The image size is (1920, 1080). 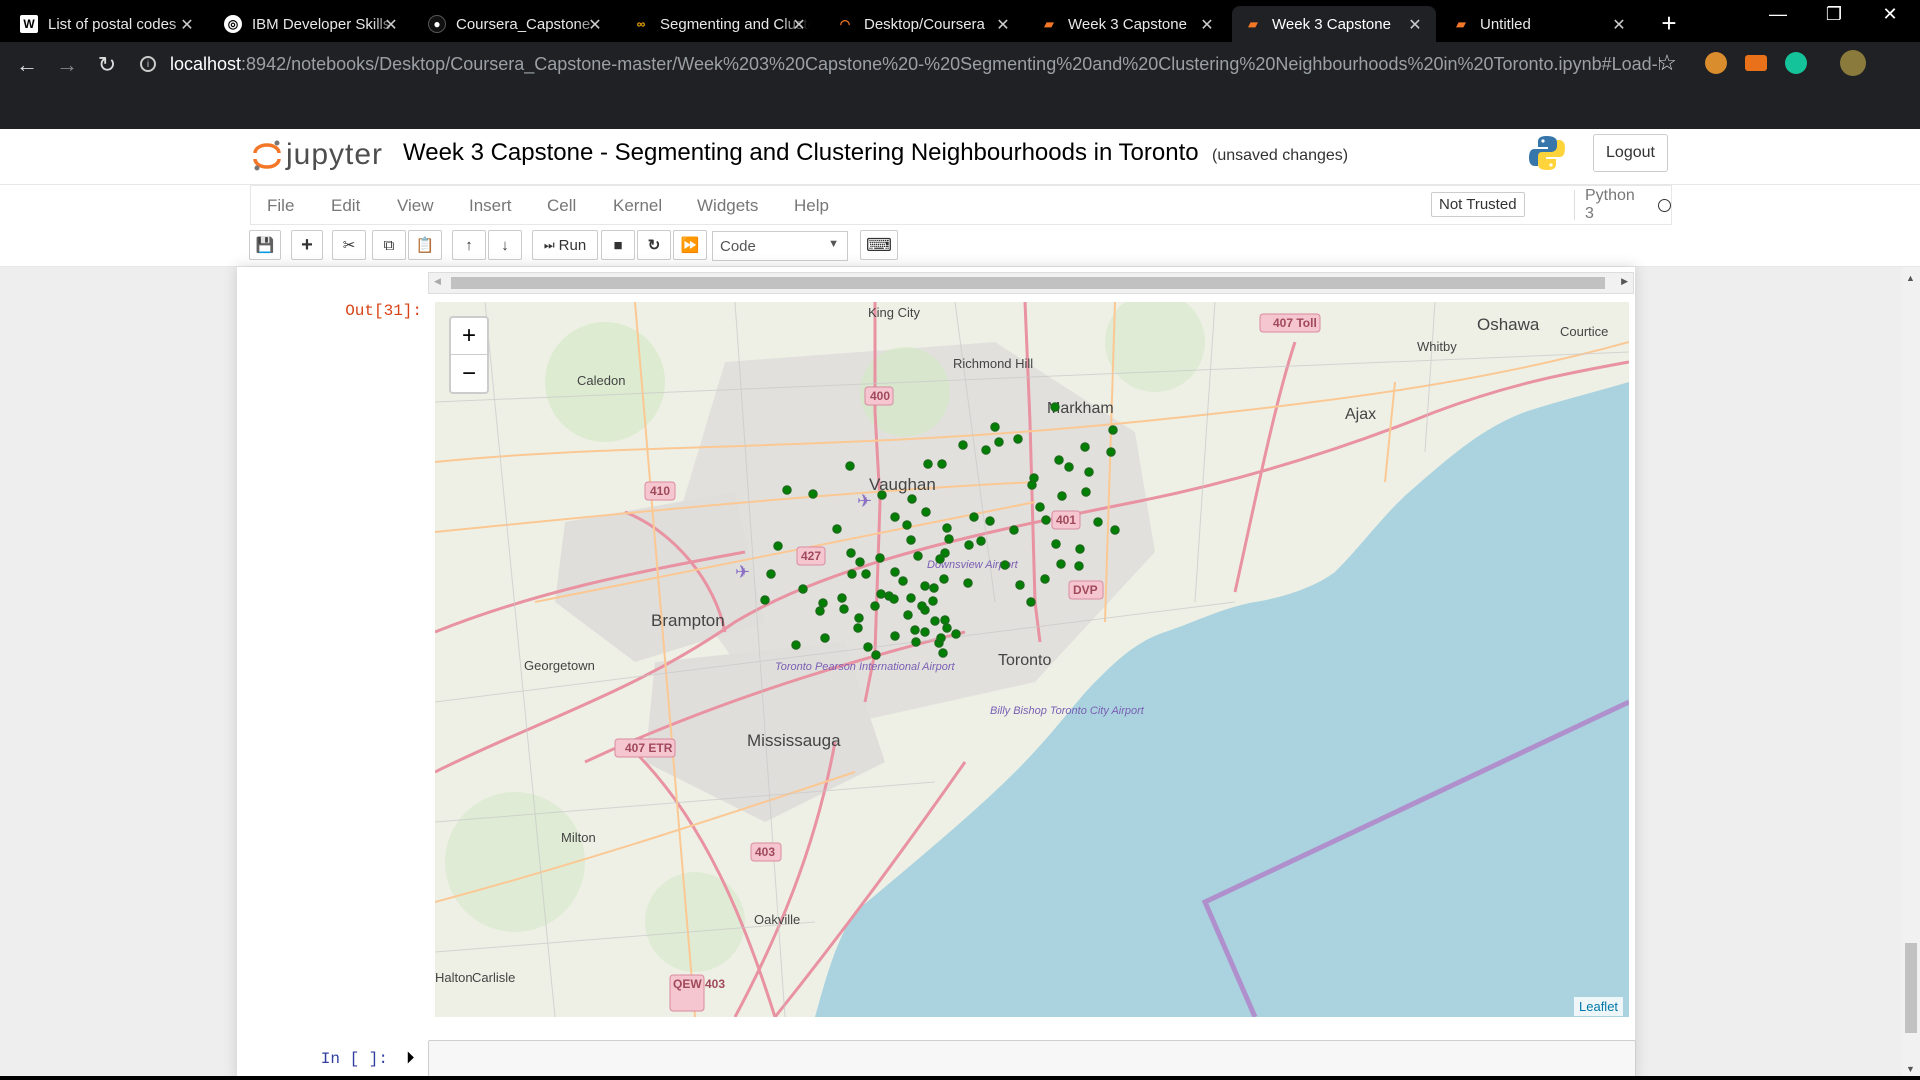 I want to click on profile-avatar, so click(x=1853, y=63).